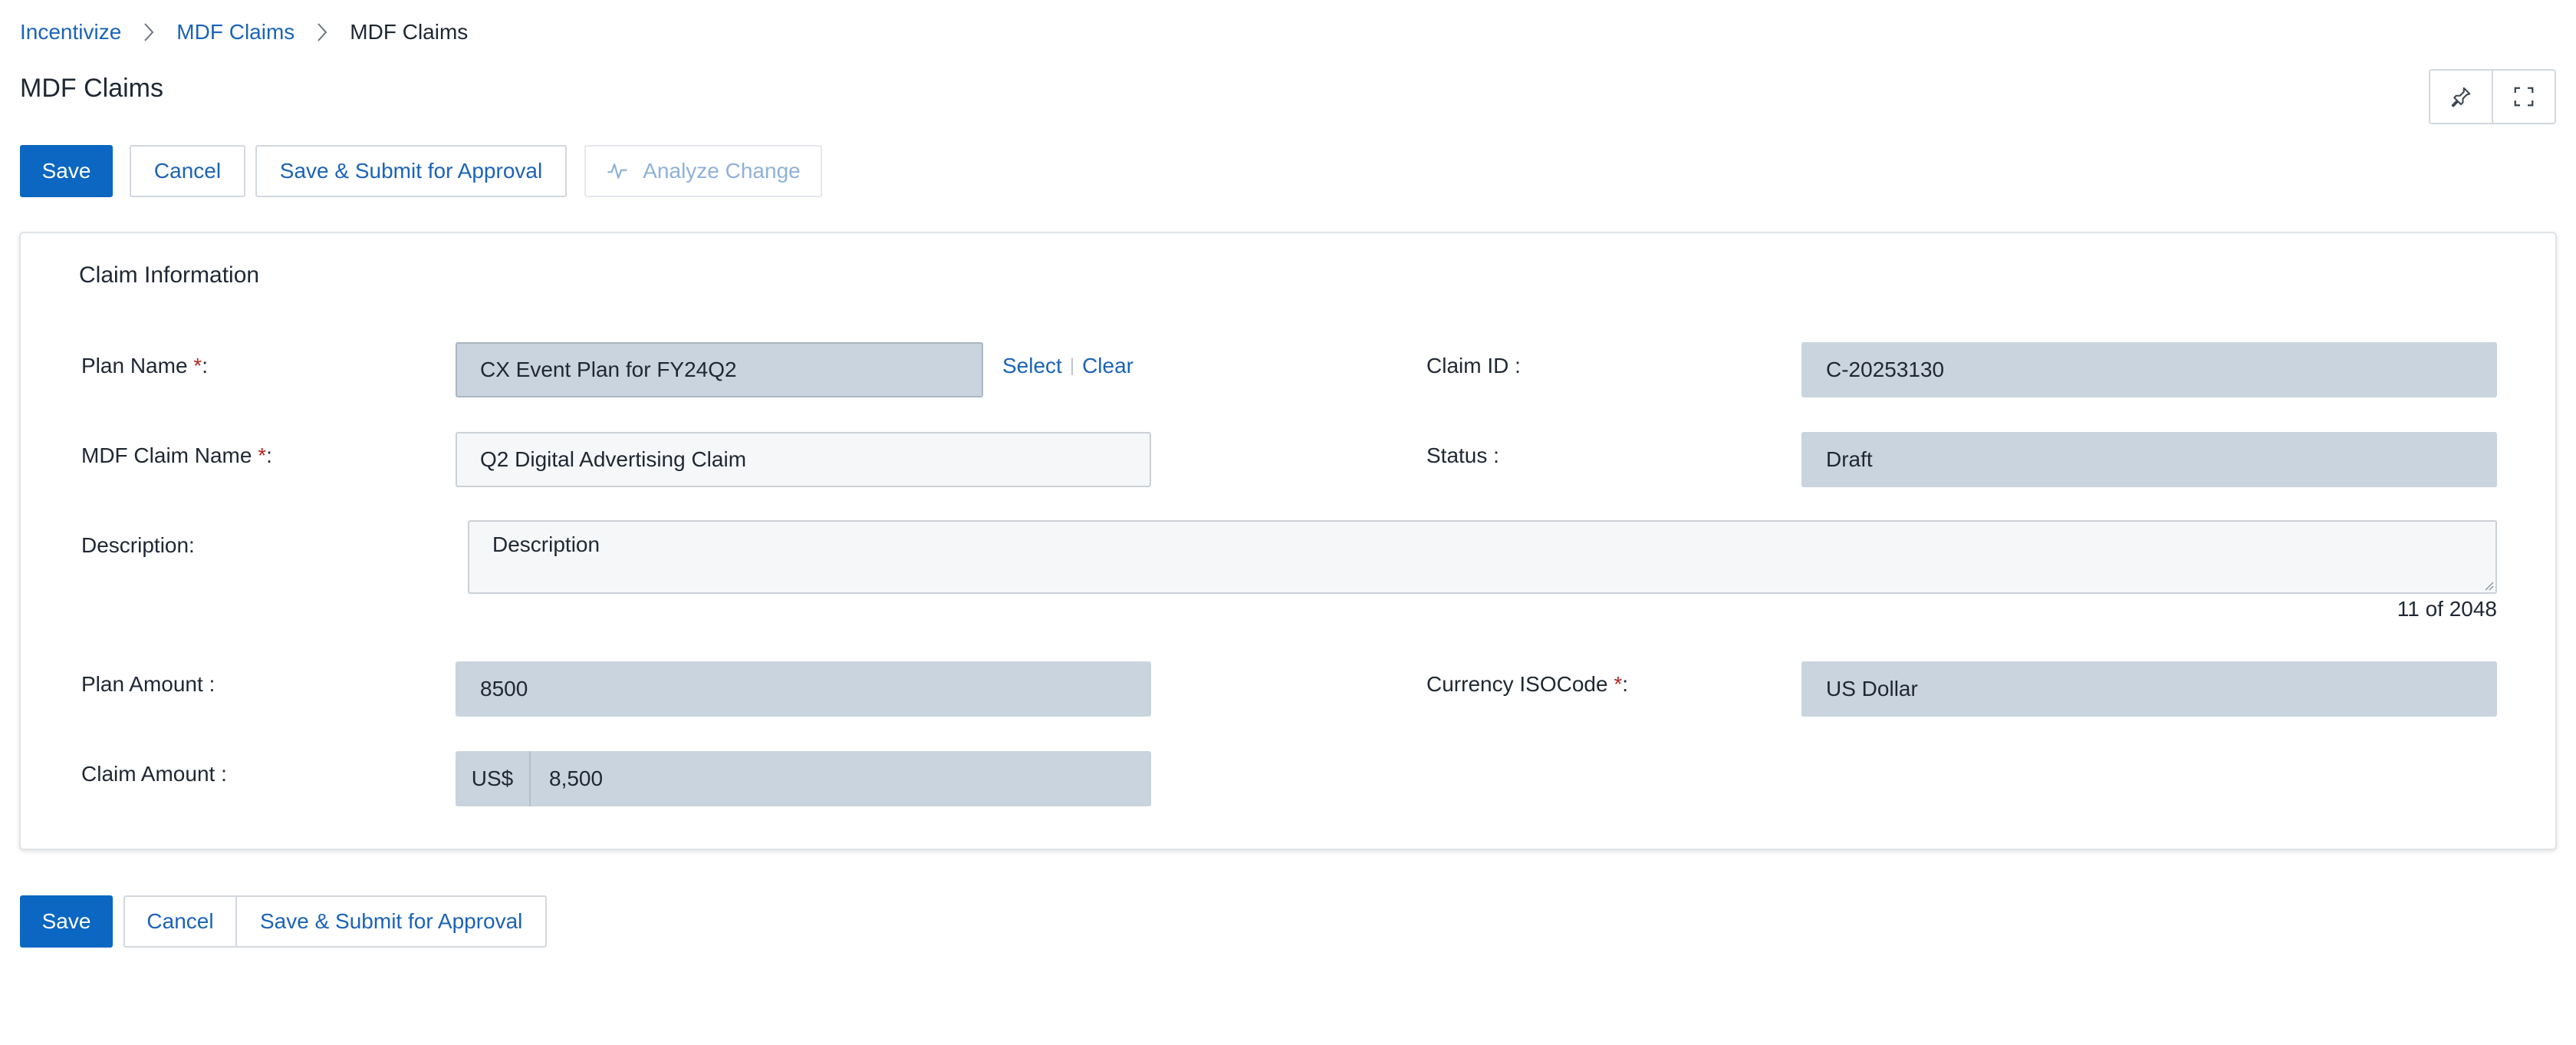 The height and width of the screenshot is (1045, 2576). I want to click on character-counter: 11 of 2048, so click(2447, 609).